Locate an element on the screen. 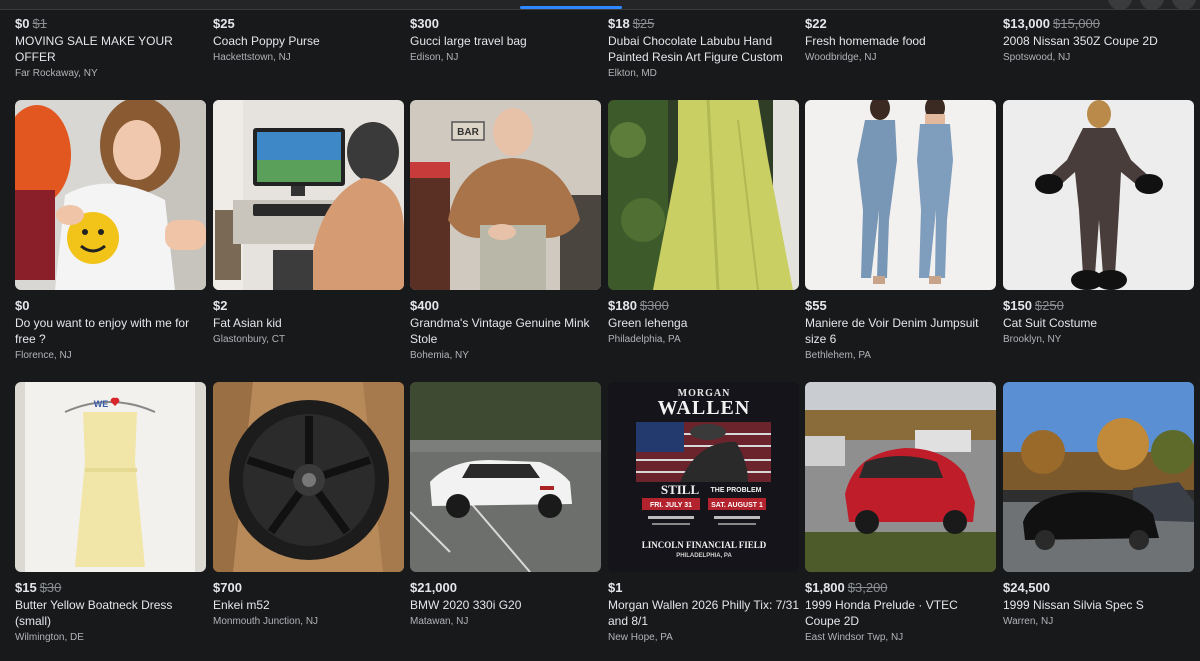 This screenshot has width=1200, height=661. hanger-label: WE is located at coordinates (101, 404).